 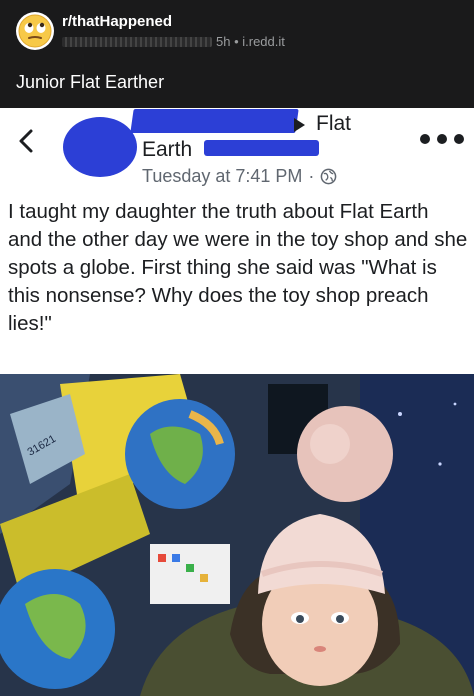 What do you see at coordinates (100, 147) in the screenshot?
I see `redacted-avatar` at bounding box center [100, 147].